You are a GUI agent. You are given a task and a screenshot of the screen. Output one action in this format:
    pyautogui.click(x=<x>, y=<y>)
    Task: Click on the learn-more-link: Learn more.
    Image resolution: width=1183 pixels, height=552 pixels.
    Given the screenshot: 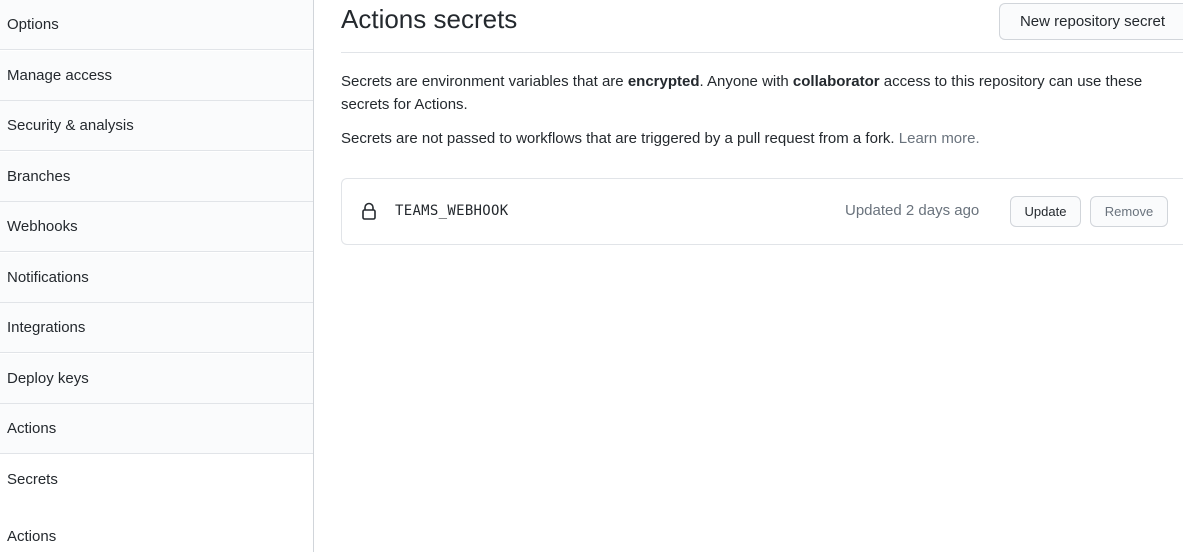 What is the action you would take?
    pyautogui.click(x=939, y=138)
    